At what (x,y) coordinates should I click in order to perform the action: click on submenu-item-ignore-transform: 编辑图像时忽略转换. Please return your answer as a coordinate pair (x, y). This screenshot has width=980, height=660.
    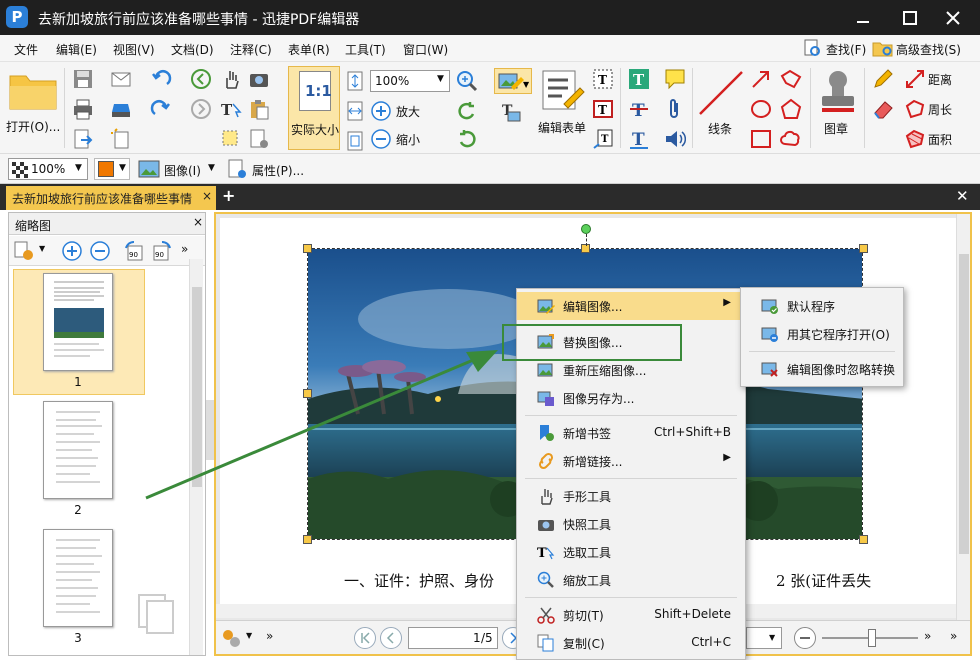
    Looking at the image, I should click on (822, 369).